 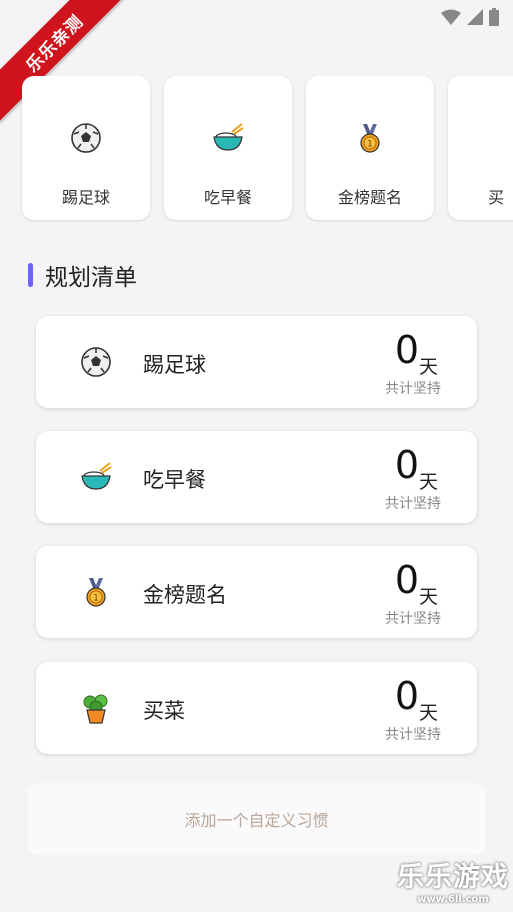 What do you see at coordinates (475, 17) in the screenshot?
I see `signal-icon` at bounding box center [475, 17].